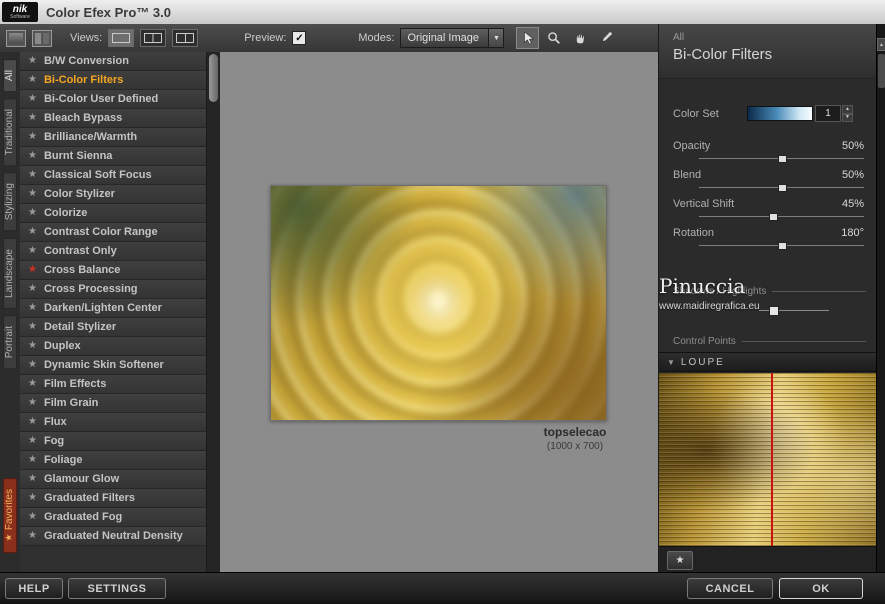 This screenshot has height=604, width=885. Describe the element at coordinates (113, 251) in the screenshot. I see `filter-row: ★ Contrast Only` at that location.